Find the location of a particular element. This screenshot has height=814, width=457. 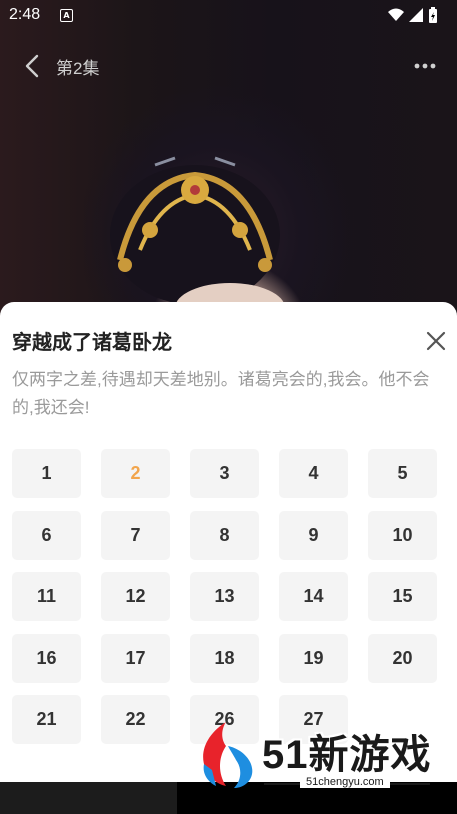

episode-button-16: 16 is located at coordinates (46, 658).